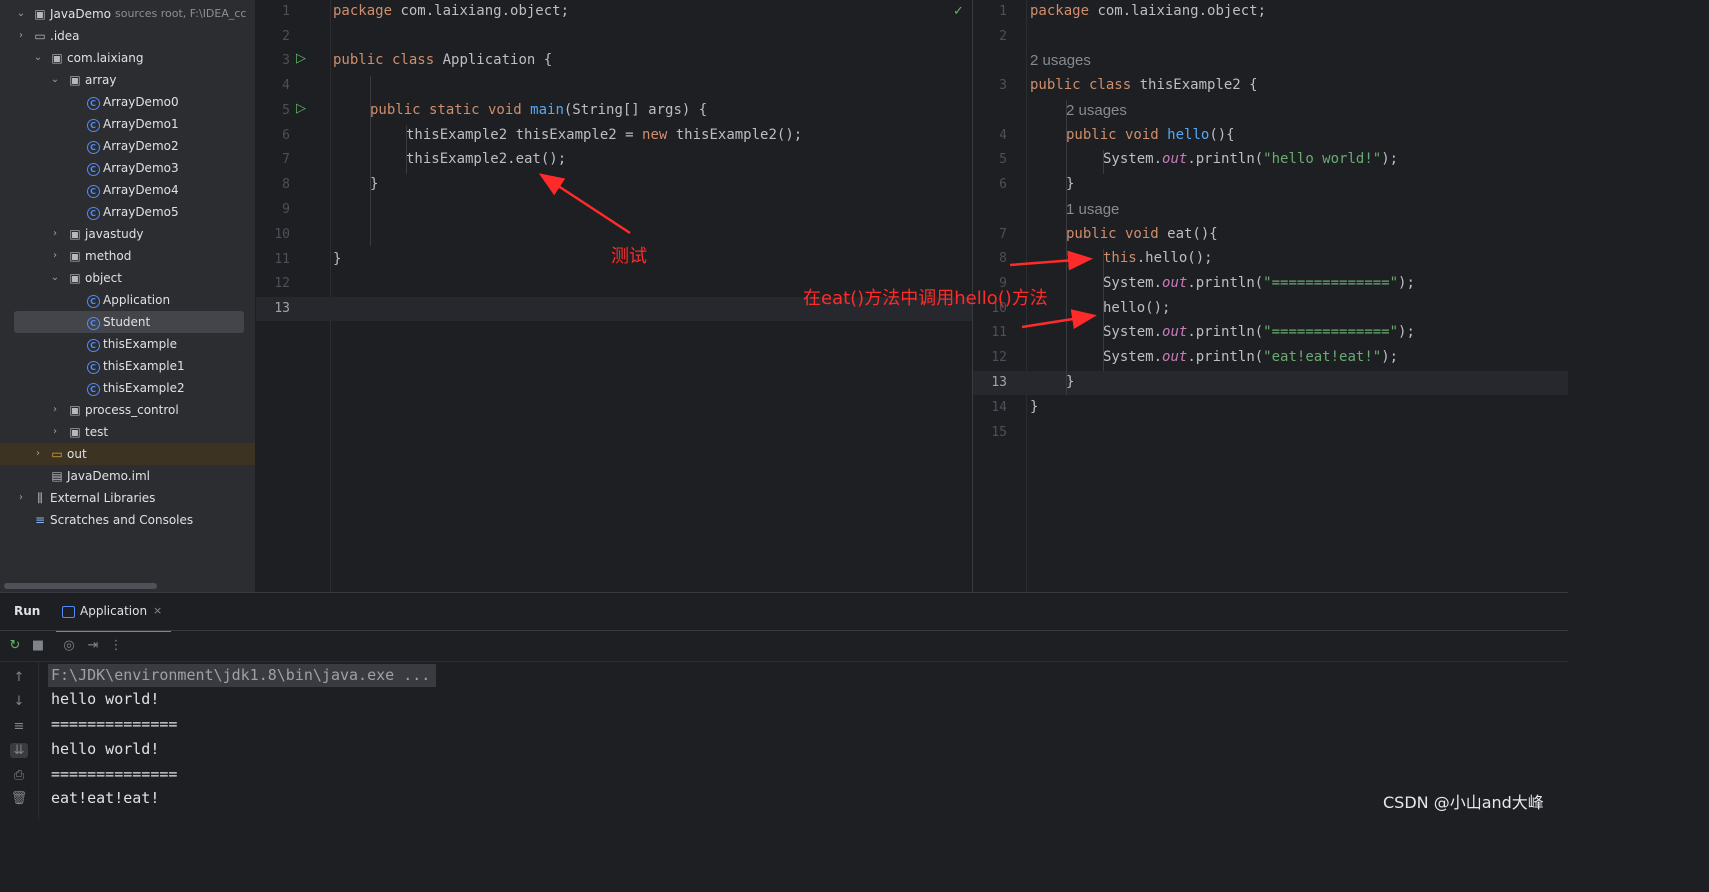 Image resolution: width=1709 pixels, height=892 pixels. What do you see at coordinates (19, 775) in the screenshot?
I see `print-icon: ⎙` at bounding box center [19, 775].